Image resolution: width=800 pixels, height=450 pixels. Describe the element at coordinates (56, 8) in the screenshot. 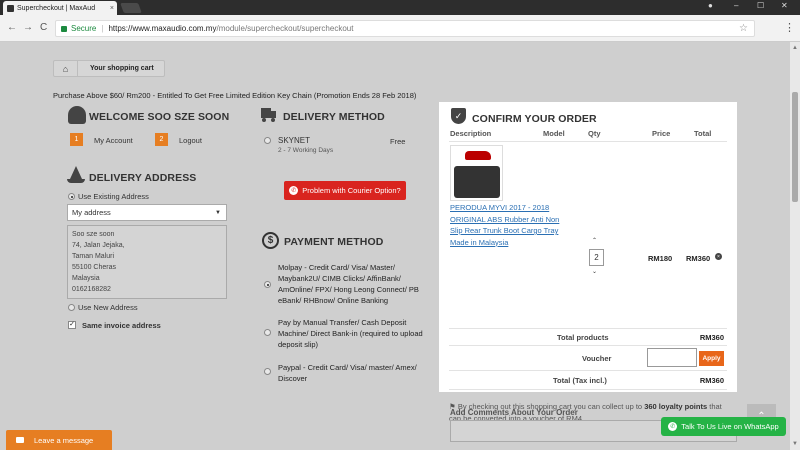

I see `tab-title: Supercheckout | MaxAud` at that location.